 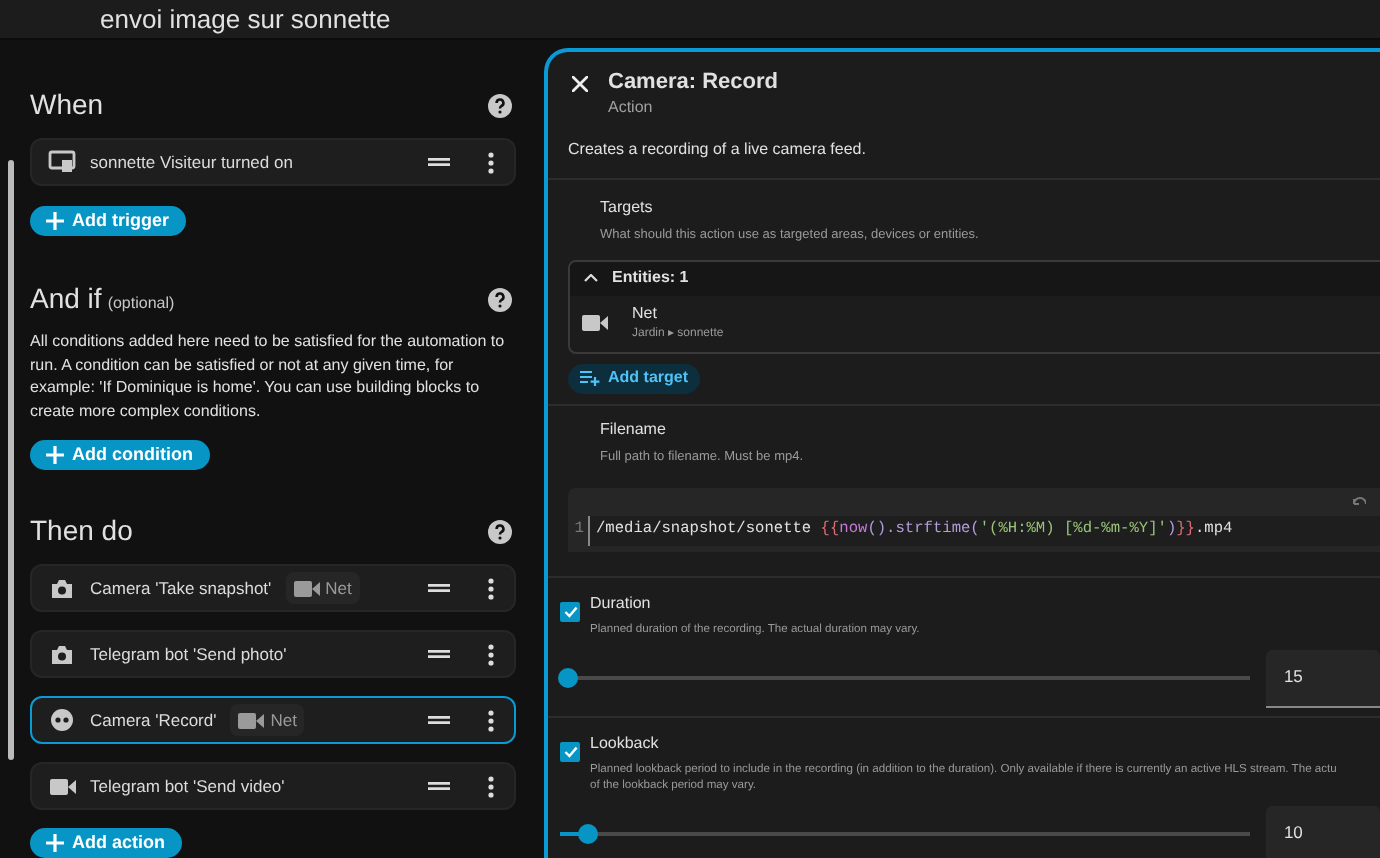 I want to click on group-header: Entities: 1, so click(x=650, y=278).